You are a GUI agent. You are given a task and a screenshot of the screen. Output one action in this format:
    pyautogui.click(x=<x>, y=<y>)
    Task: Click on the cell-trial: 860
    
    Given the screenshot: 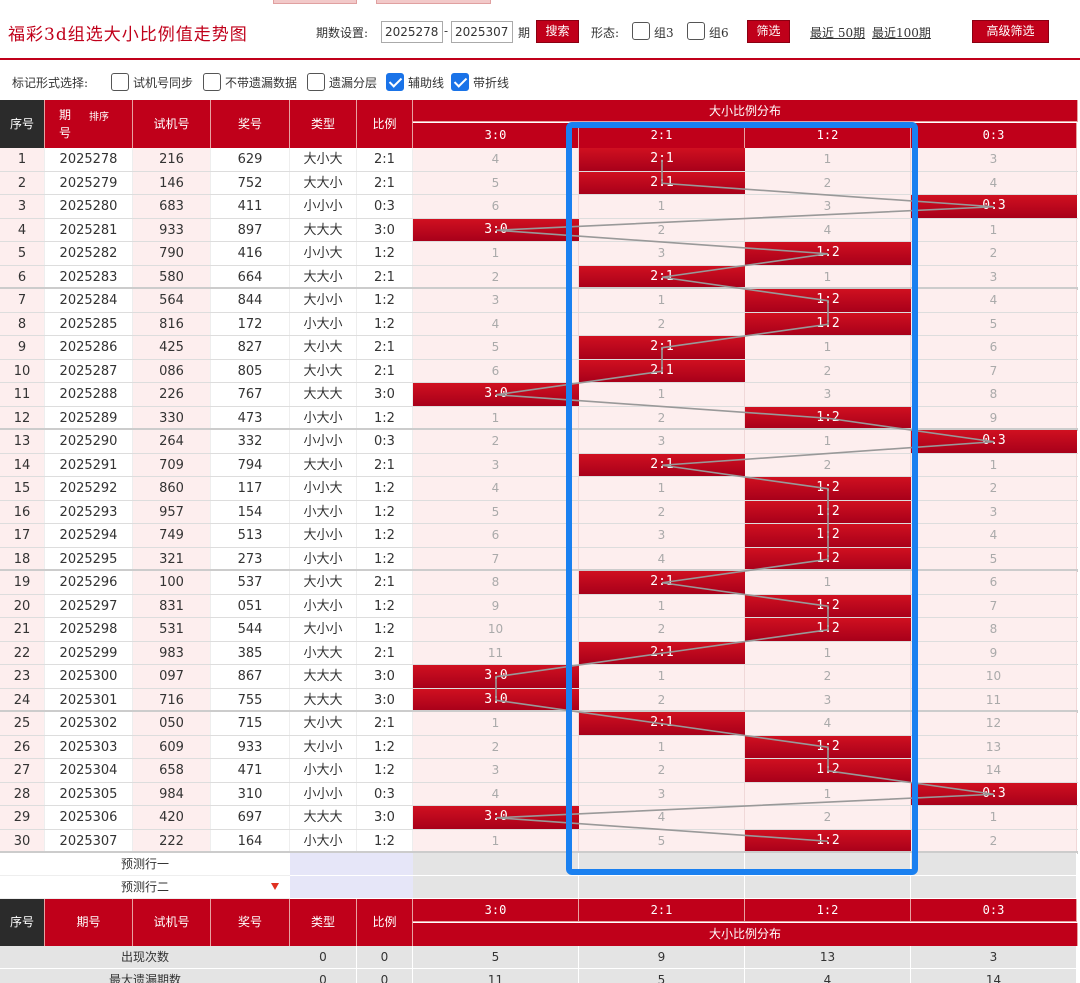 What is the action you would take?
    pyautogui.click(x=172, y=489)
    